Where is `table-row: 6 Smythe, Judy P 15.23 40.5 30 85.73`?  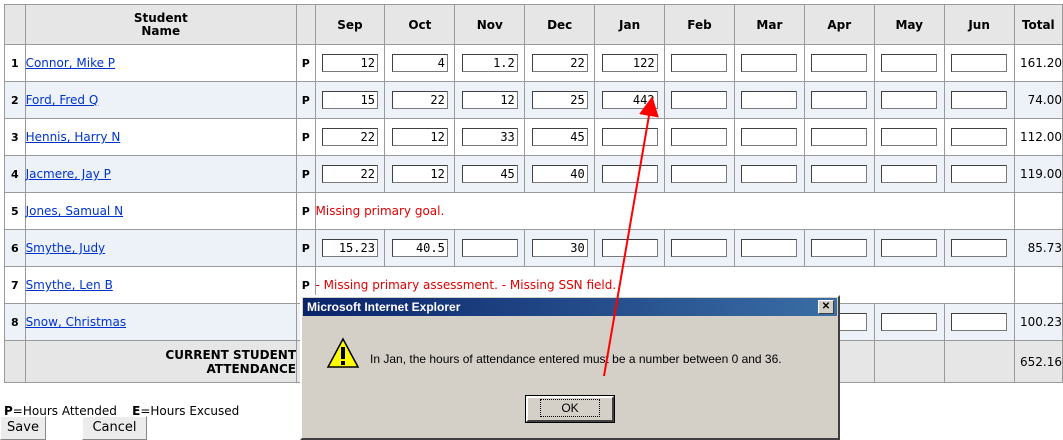 table-row: 6 Smythe, Judy P 15.23 40.5 30 85.73 is located at coordinates (533, 248).